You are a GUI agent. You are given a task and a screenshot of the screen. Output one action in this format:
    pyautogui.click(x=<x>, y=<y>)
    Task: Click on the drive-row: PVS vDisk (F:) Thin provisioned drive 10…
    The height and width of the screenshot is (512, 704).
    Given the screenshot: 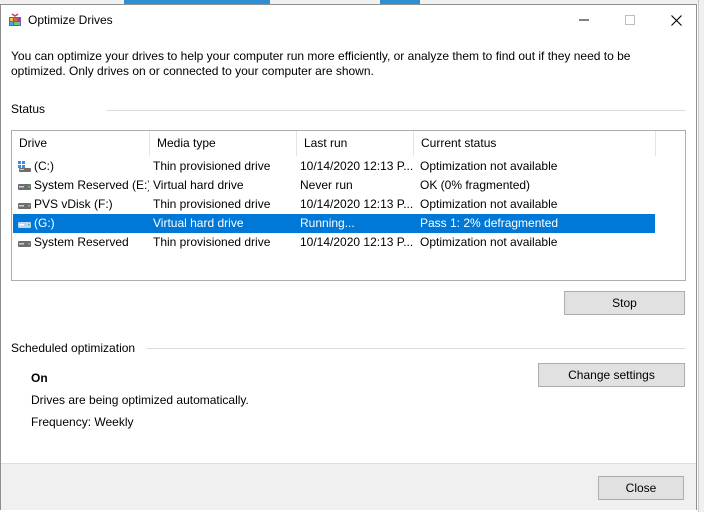 What is the action you would take?
    pyautogui.click(x=334, y=204)
    